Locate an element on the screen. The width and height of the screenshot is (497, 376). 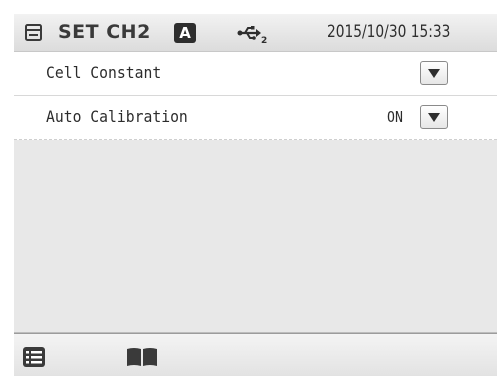
status-header: SET CH2 A 2 2015/10/30 15:33 is located at coordinates (255, 33).